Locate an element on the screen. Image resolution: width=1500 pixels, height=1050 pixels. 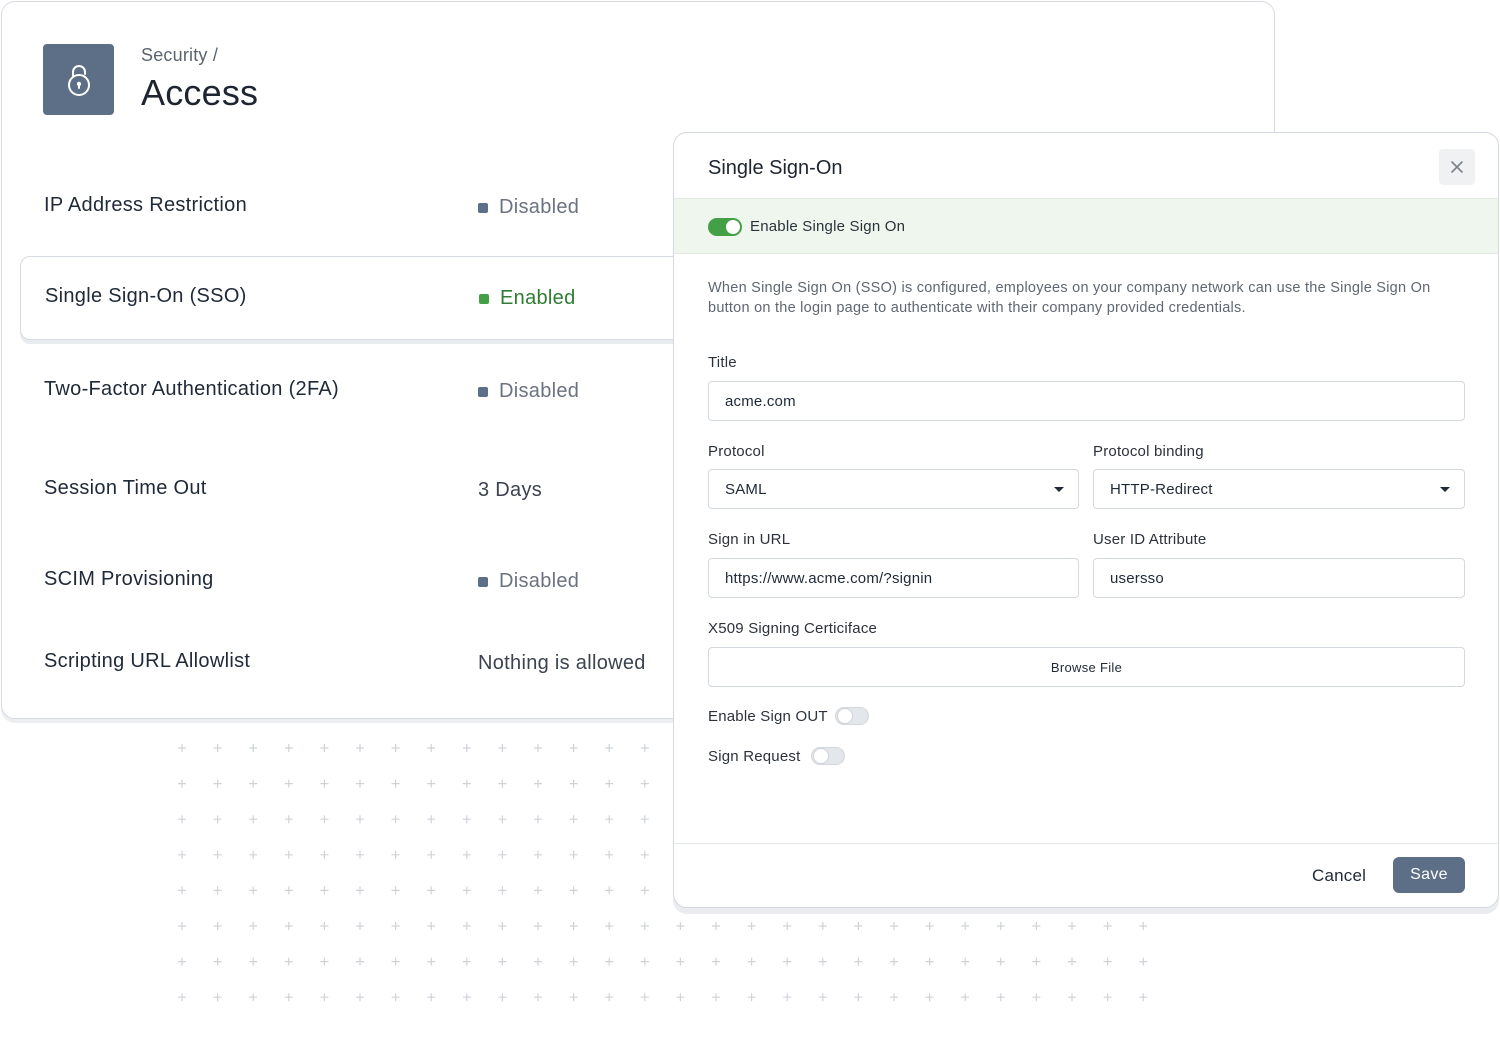
title-input: acme.com is located at coordinates (1086, 401).